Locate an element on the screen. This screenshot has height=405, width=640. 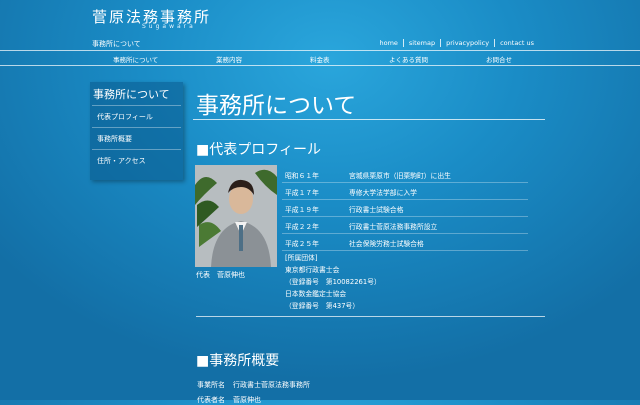
overview-heading: ■事務所概要 is located at coordinates (238, 361).